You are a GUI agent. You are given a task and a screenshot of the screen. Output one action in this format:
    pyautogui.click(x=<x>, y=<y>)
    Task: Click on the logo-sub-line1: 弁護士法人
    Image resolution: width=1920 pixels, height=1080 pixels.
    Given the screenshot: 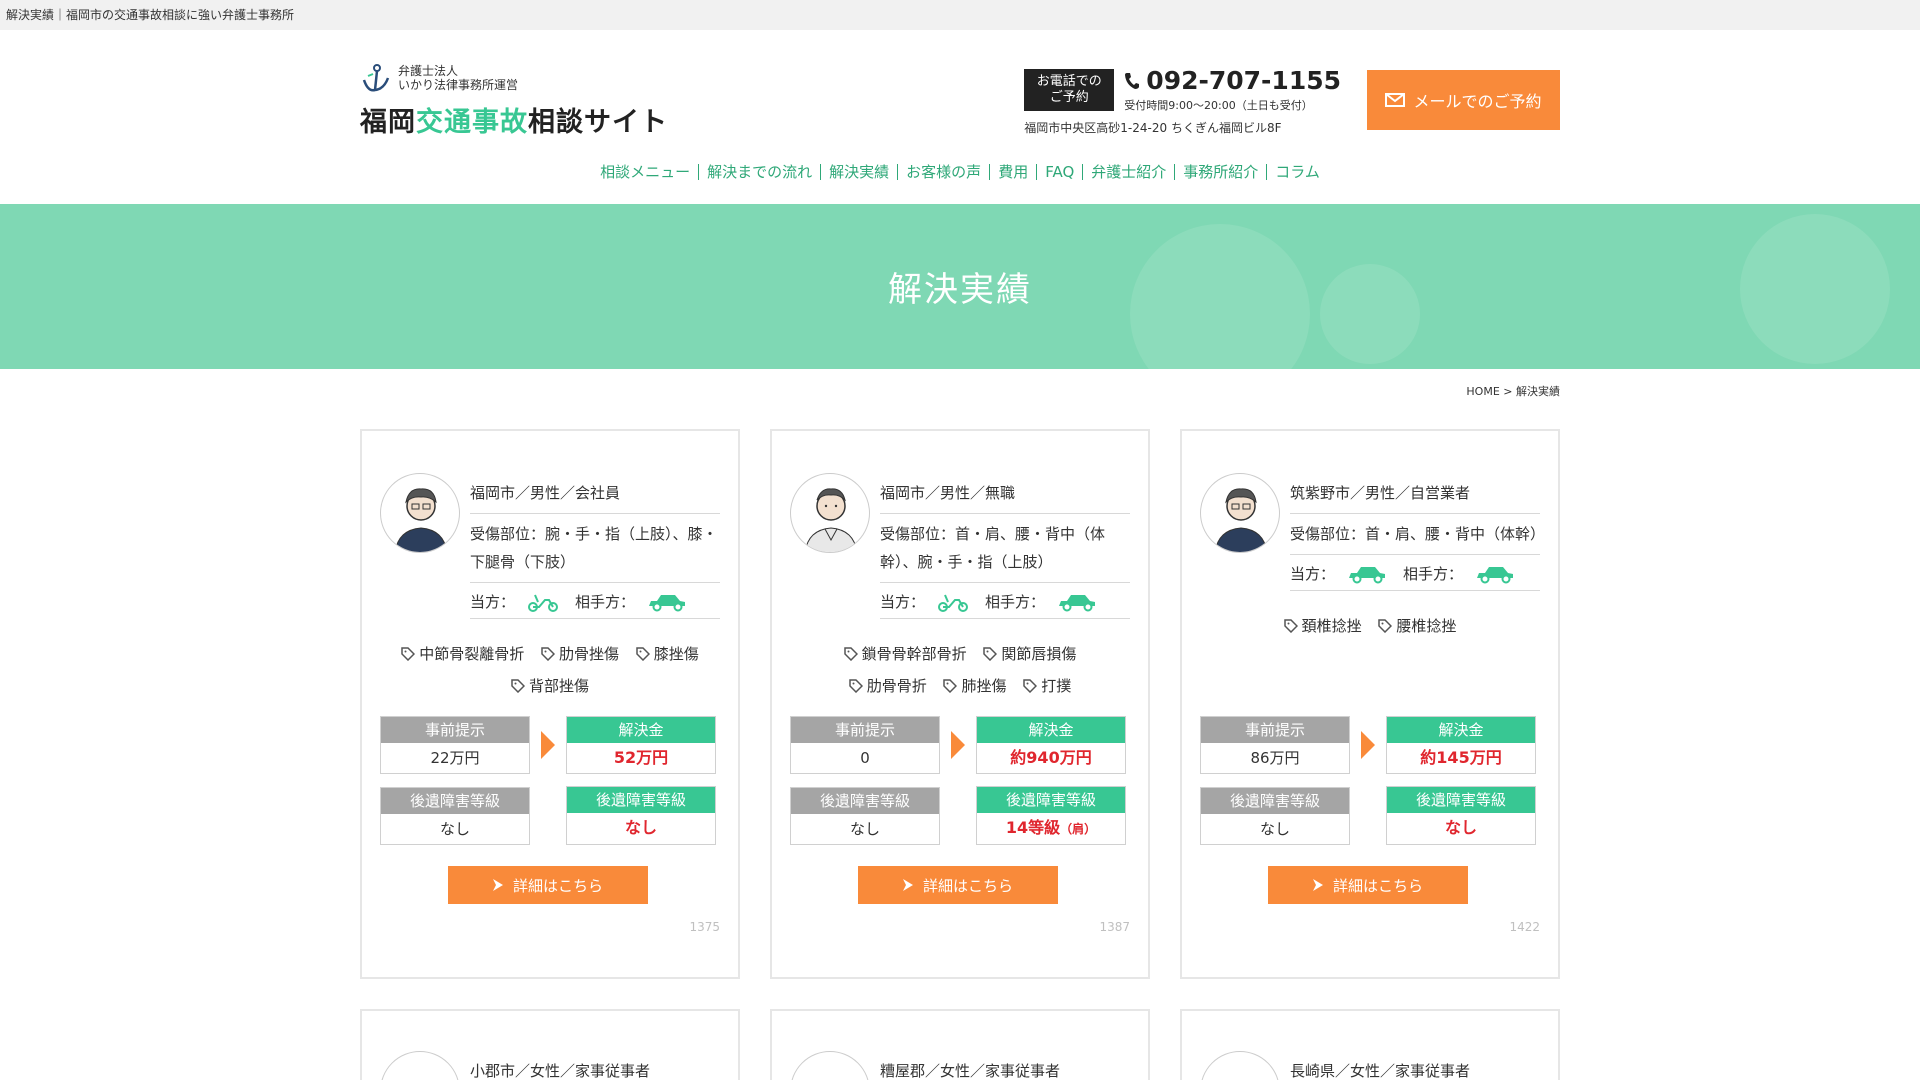 What is the action you would take?
    pyautogui.click(x=428, y=71)
    